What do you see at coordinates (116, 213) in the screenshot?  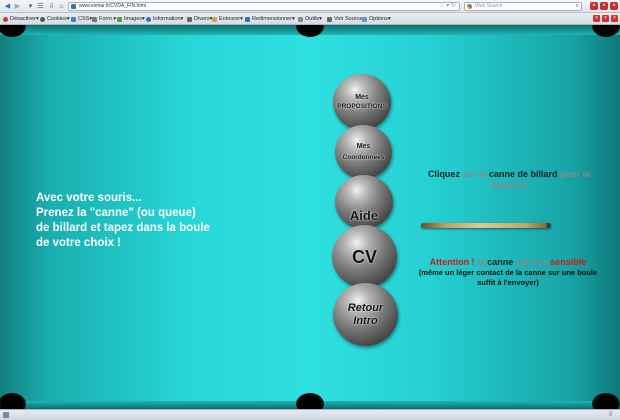 I see `intro-line: Prenez la "canne" (ou queue)` at bounding box center [116, 213].